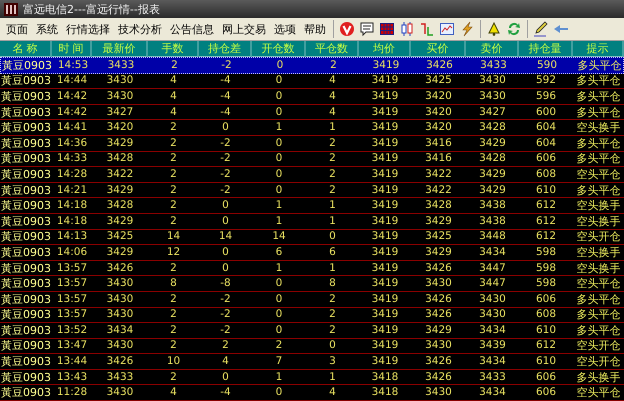 The width and height of the screenshot is (624, 401). Describe the element at coordinates (494, 29) in the screenshot. I see `bell-icon` at that location.